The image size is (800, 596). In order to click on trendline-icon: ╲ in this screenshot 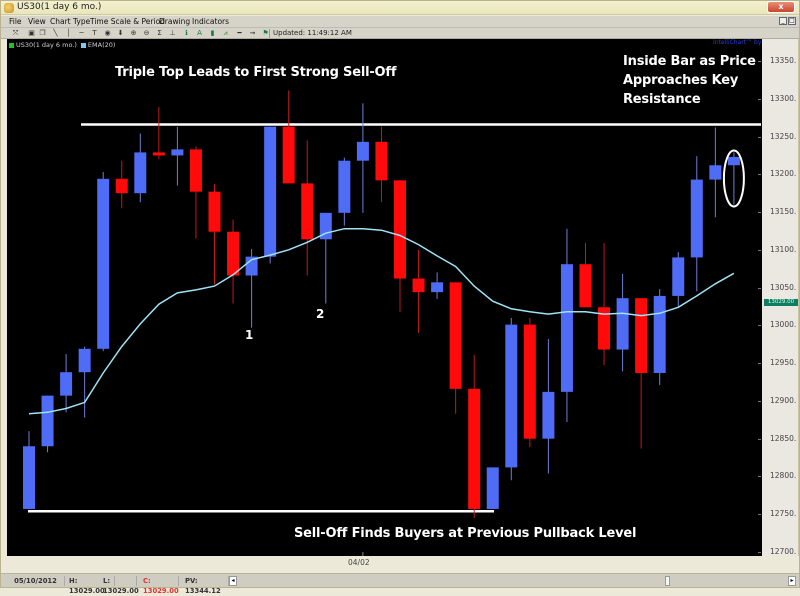, I will do `click(55, 33)`.